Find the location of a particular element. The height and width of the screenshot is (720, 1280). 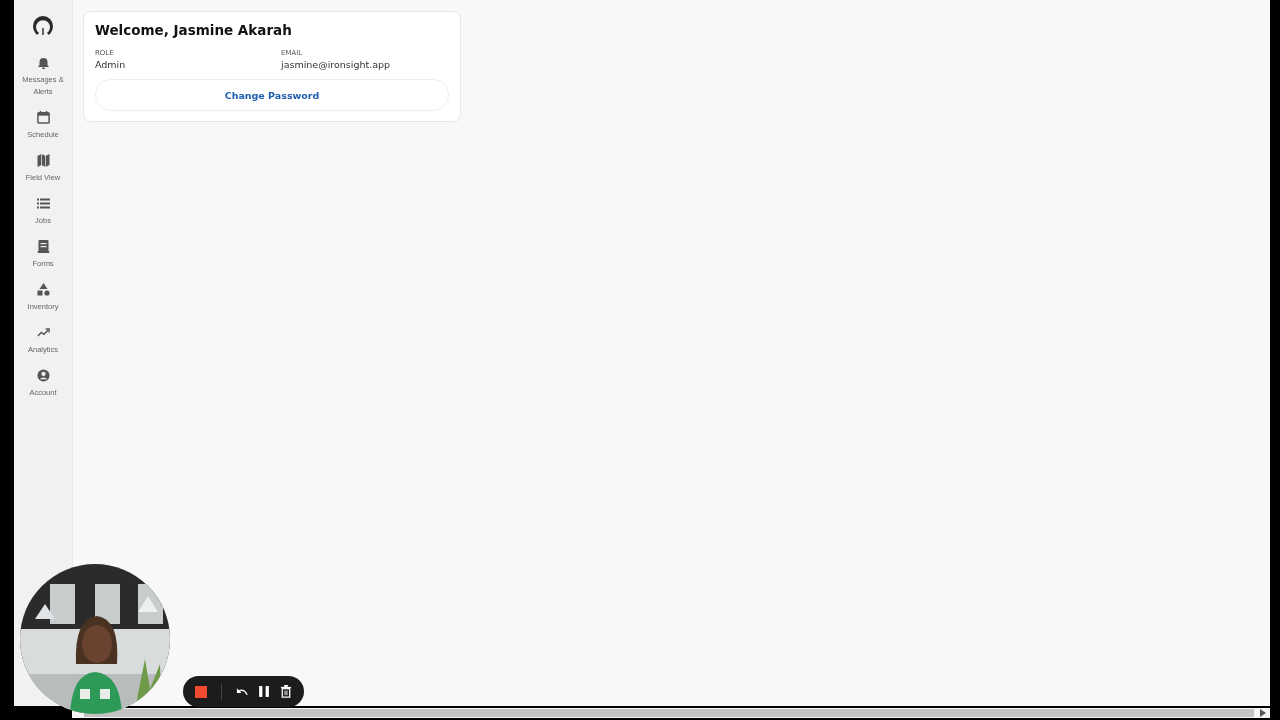

bell-icon is located at coordinates (43, 62).